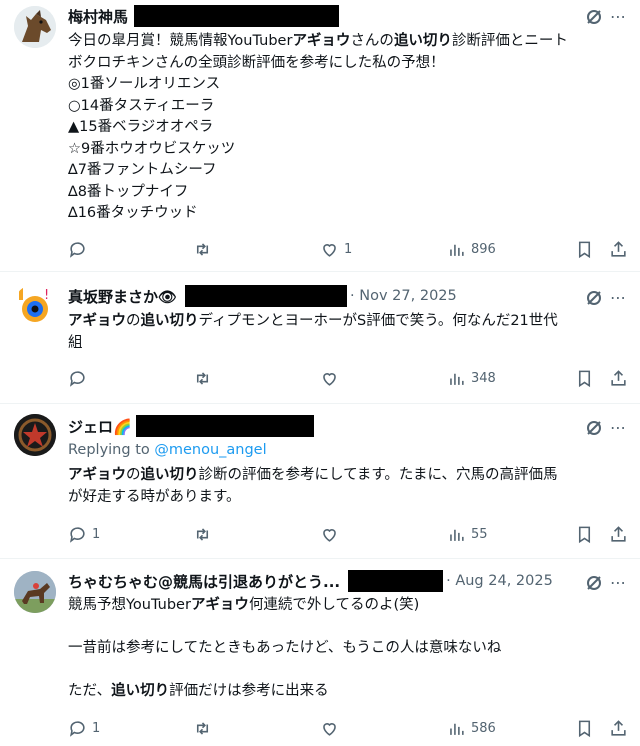 This screenshot has width=640, height=746. I want to click on tweet-text-line: アギョウの追い切りディプモンとヨーホーがS評価で笑う。何なんだ21世代, so click(348, 322).